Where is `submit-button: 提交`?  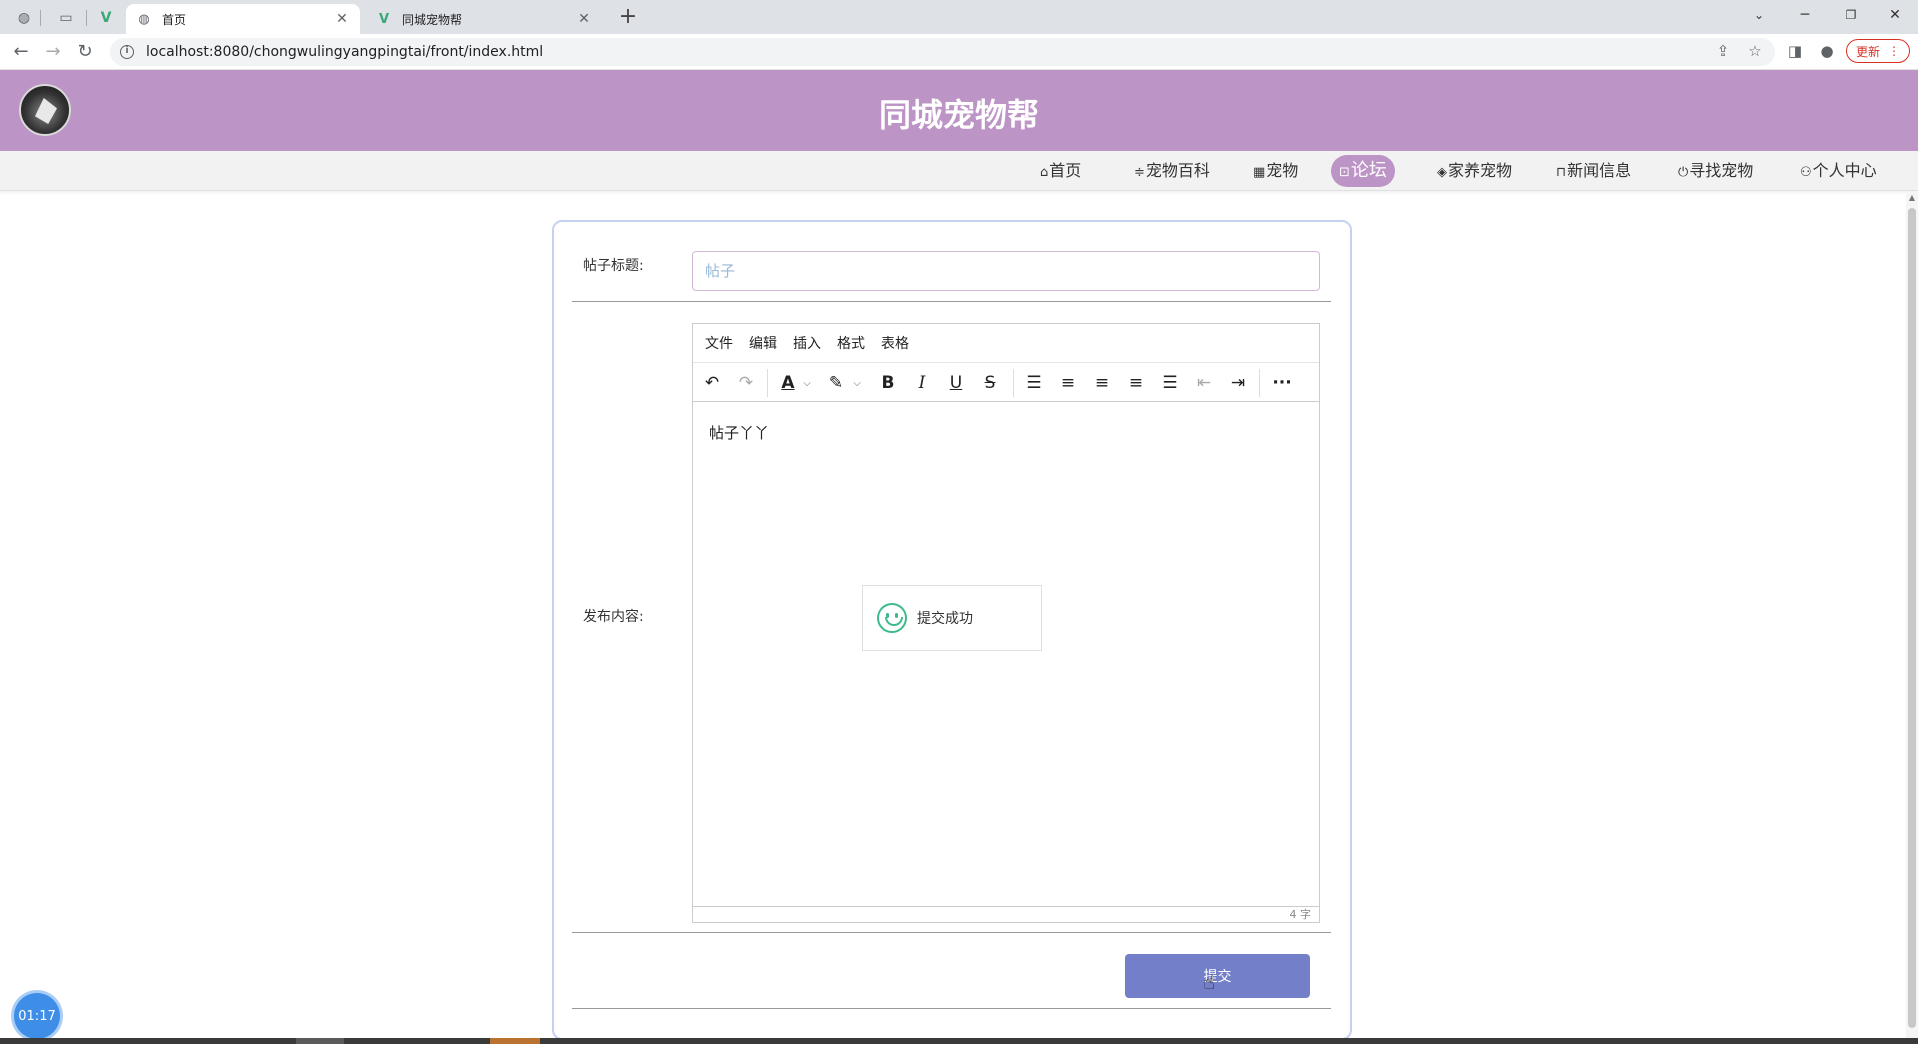
submit-button: 提交 is located at coordinates (1217, 976).